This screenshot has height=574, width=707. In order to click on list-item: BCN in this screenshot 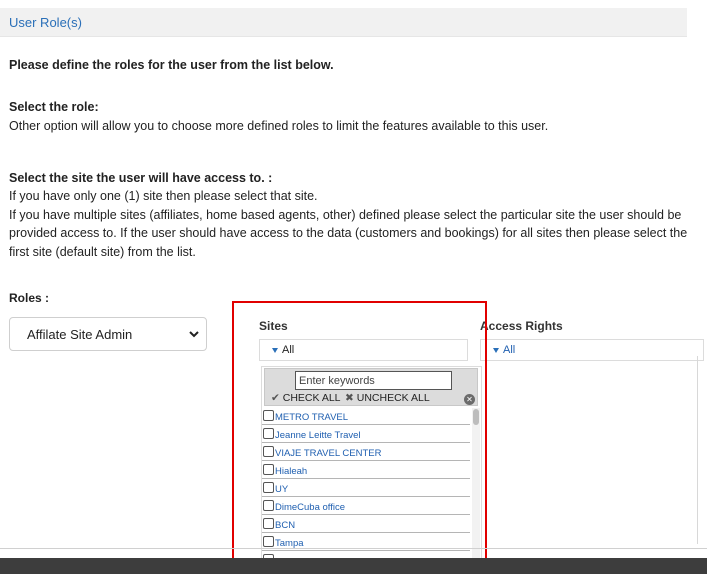, I will do `click(366, 524)`.